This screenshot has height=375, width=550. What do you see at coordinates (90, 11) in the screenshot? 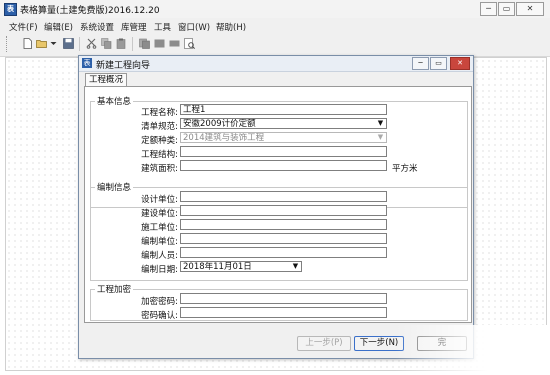
I see `window-title: 表格算量(土建免费版)2016.12.20` at bounding box center [90, 11].